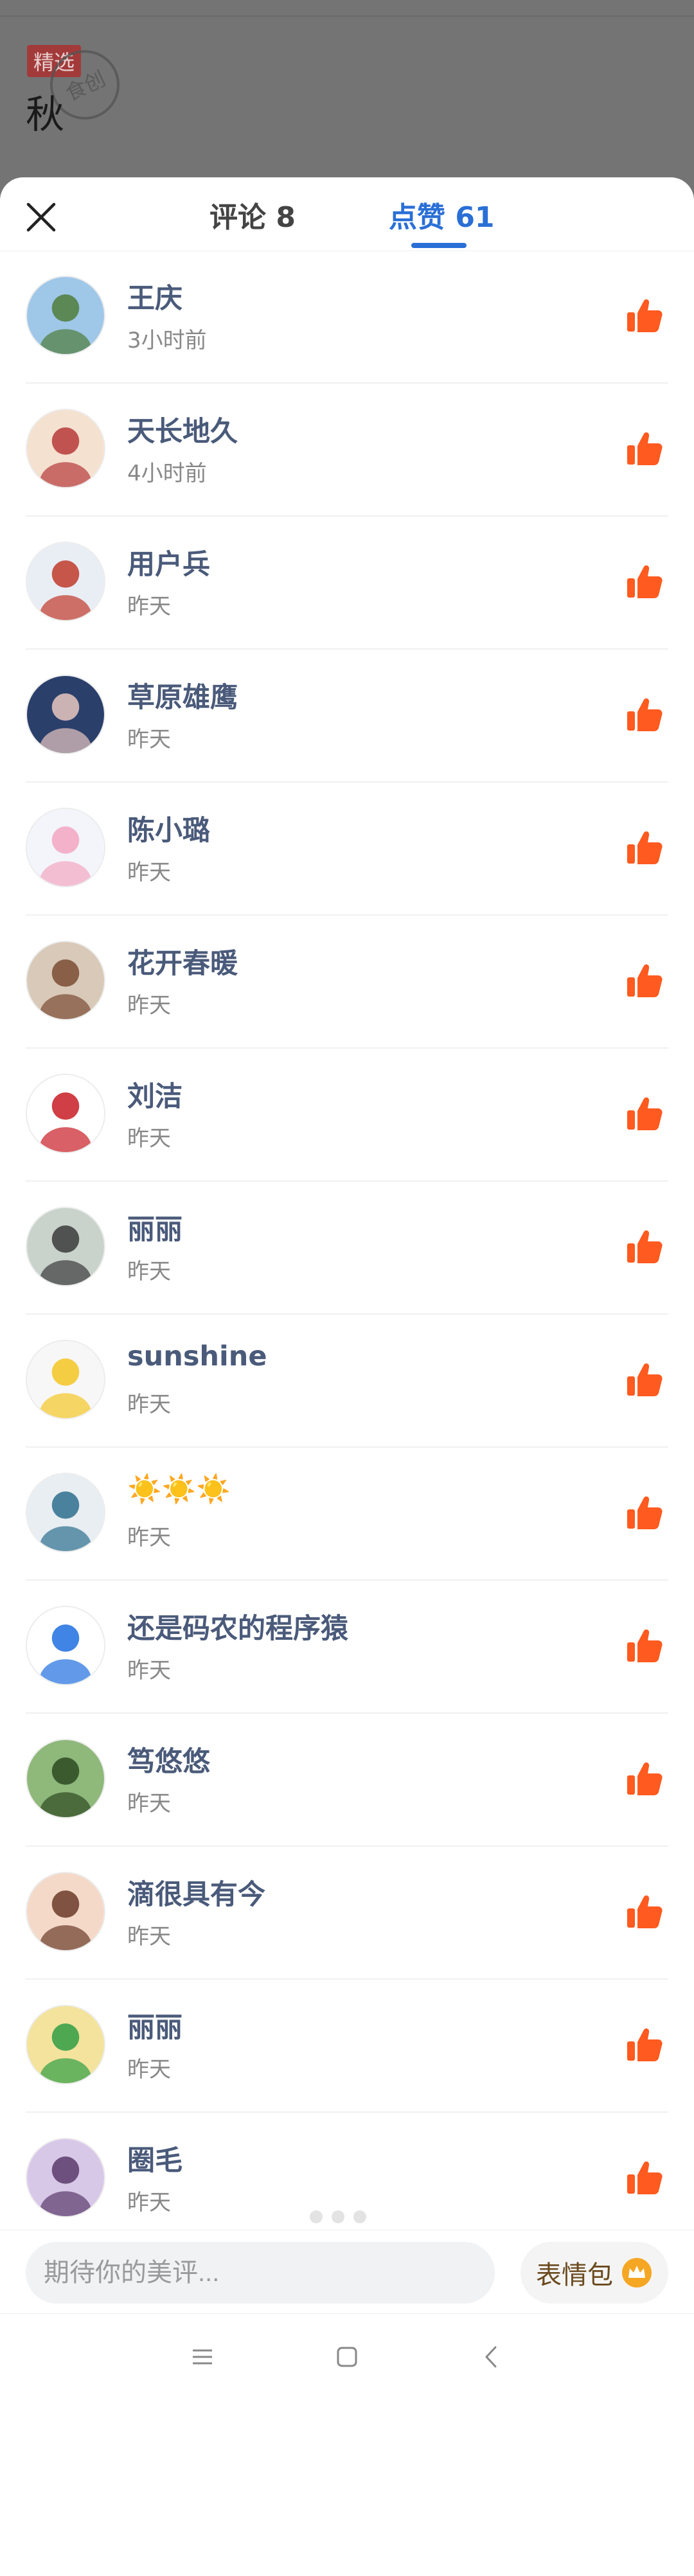 The width and height of the screenshot is (694, 2576). Describe the element at coordinates (347, 97) in the screenshot. I see `article-backdrop: 精选 食创 秋` at that location.